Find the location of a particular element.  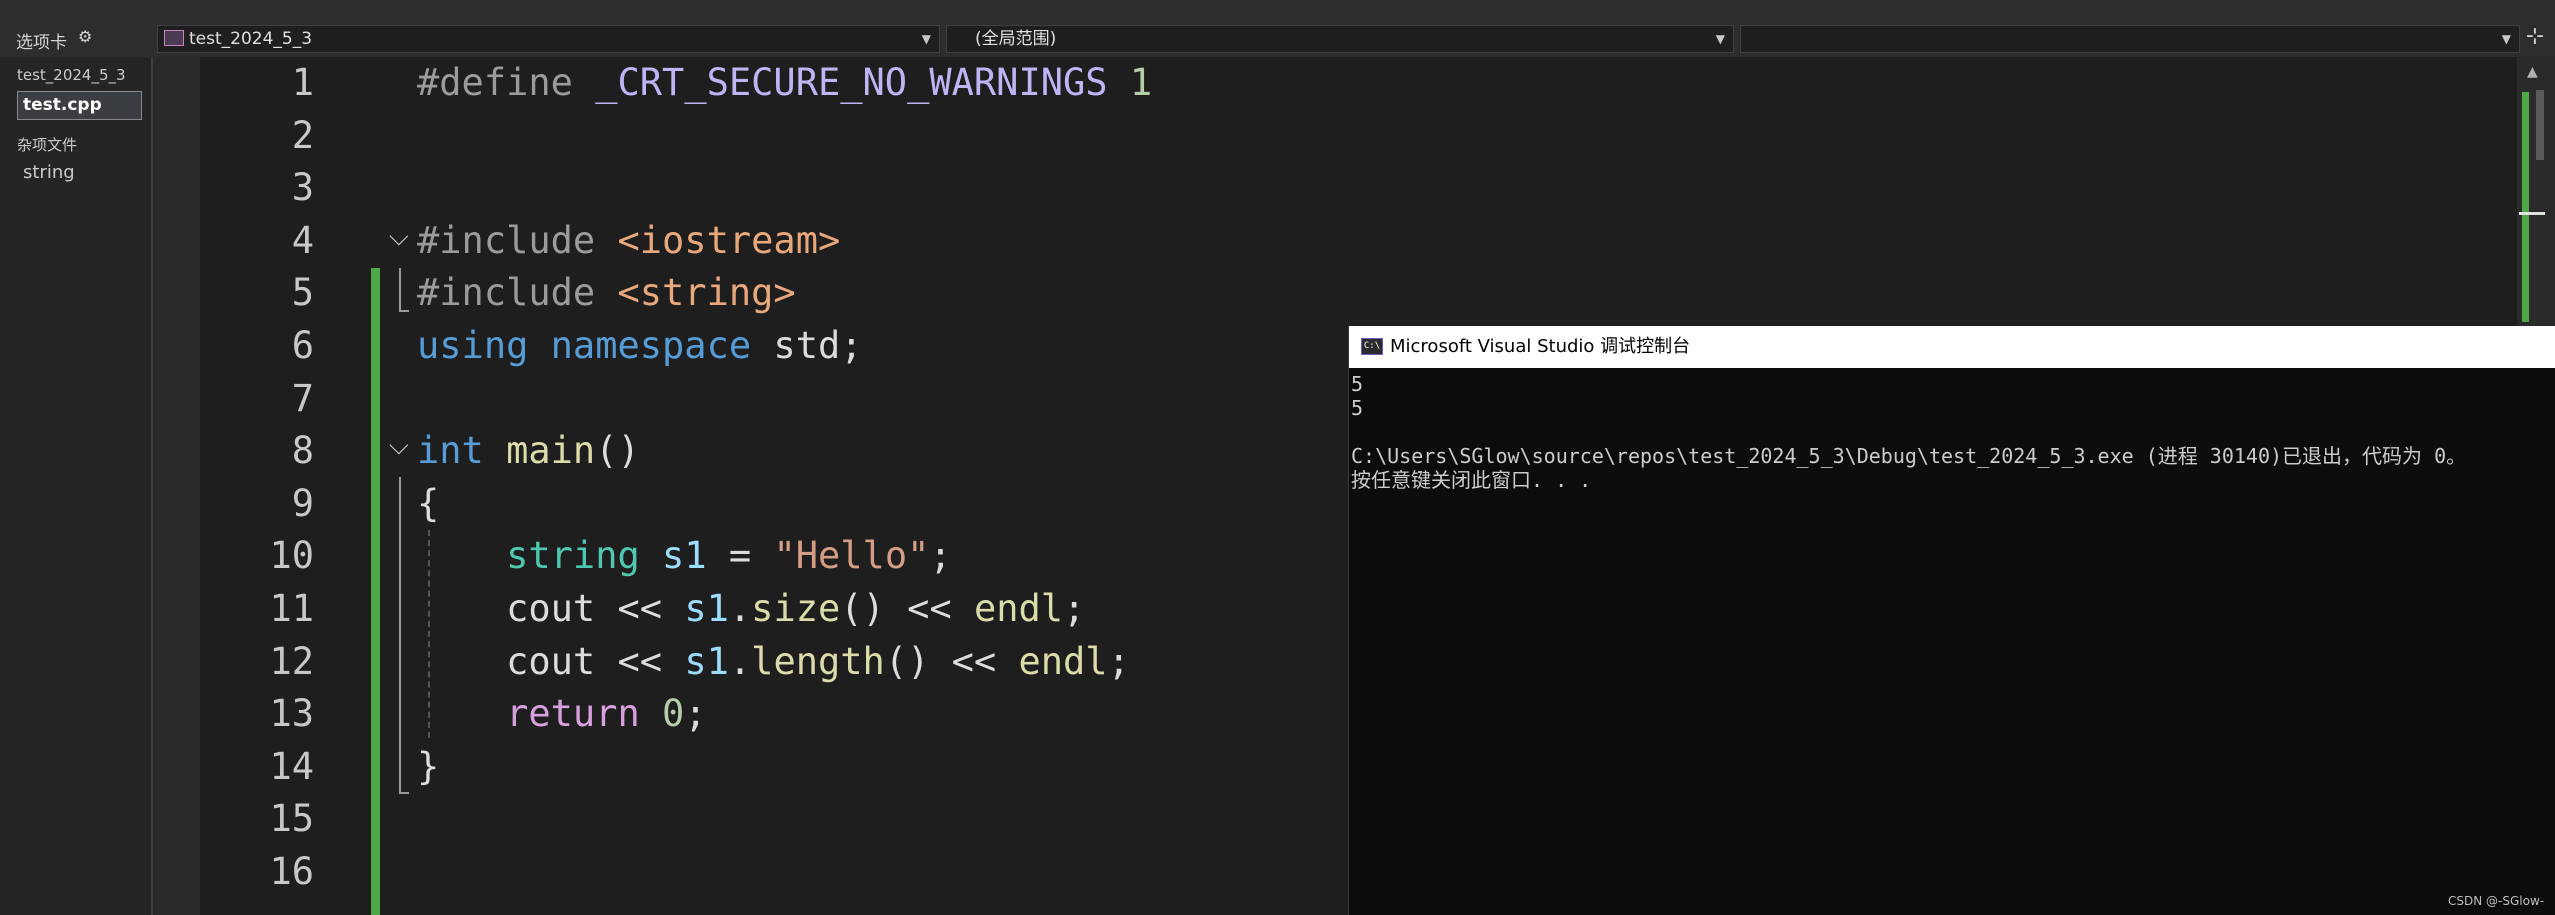

code-line: #include <string> is located at coordinates (606, 293).